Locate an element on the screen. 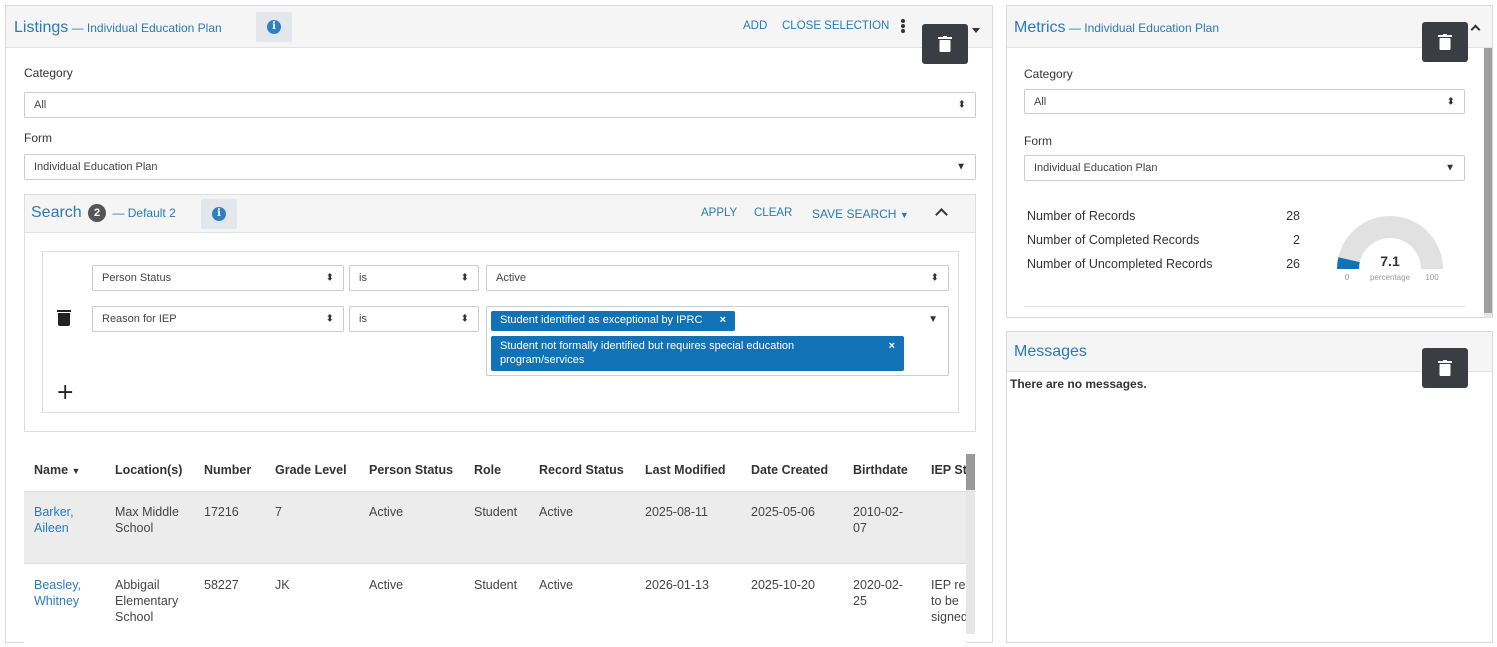 The image size is (1497, 647). search-info-button: i is located at coordinates (219, 214).